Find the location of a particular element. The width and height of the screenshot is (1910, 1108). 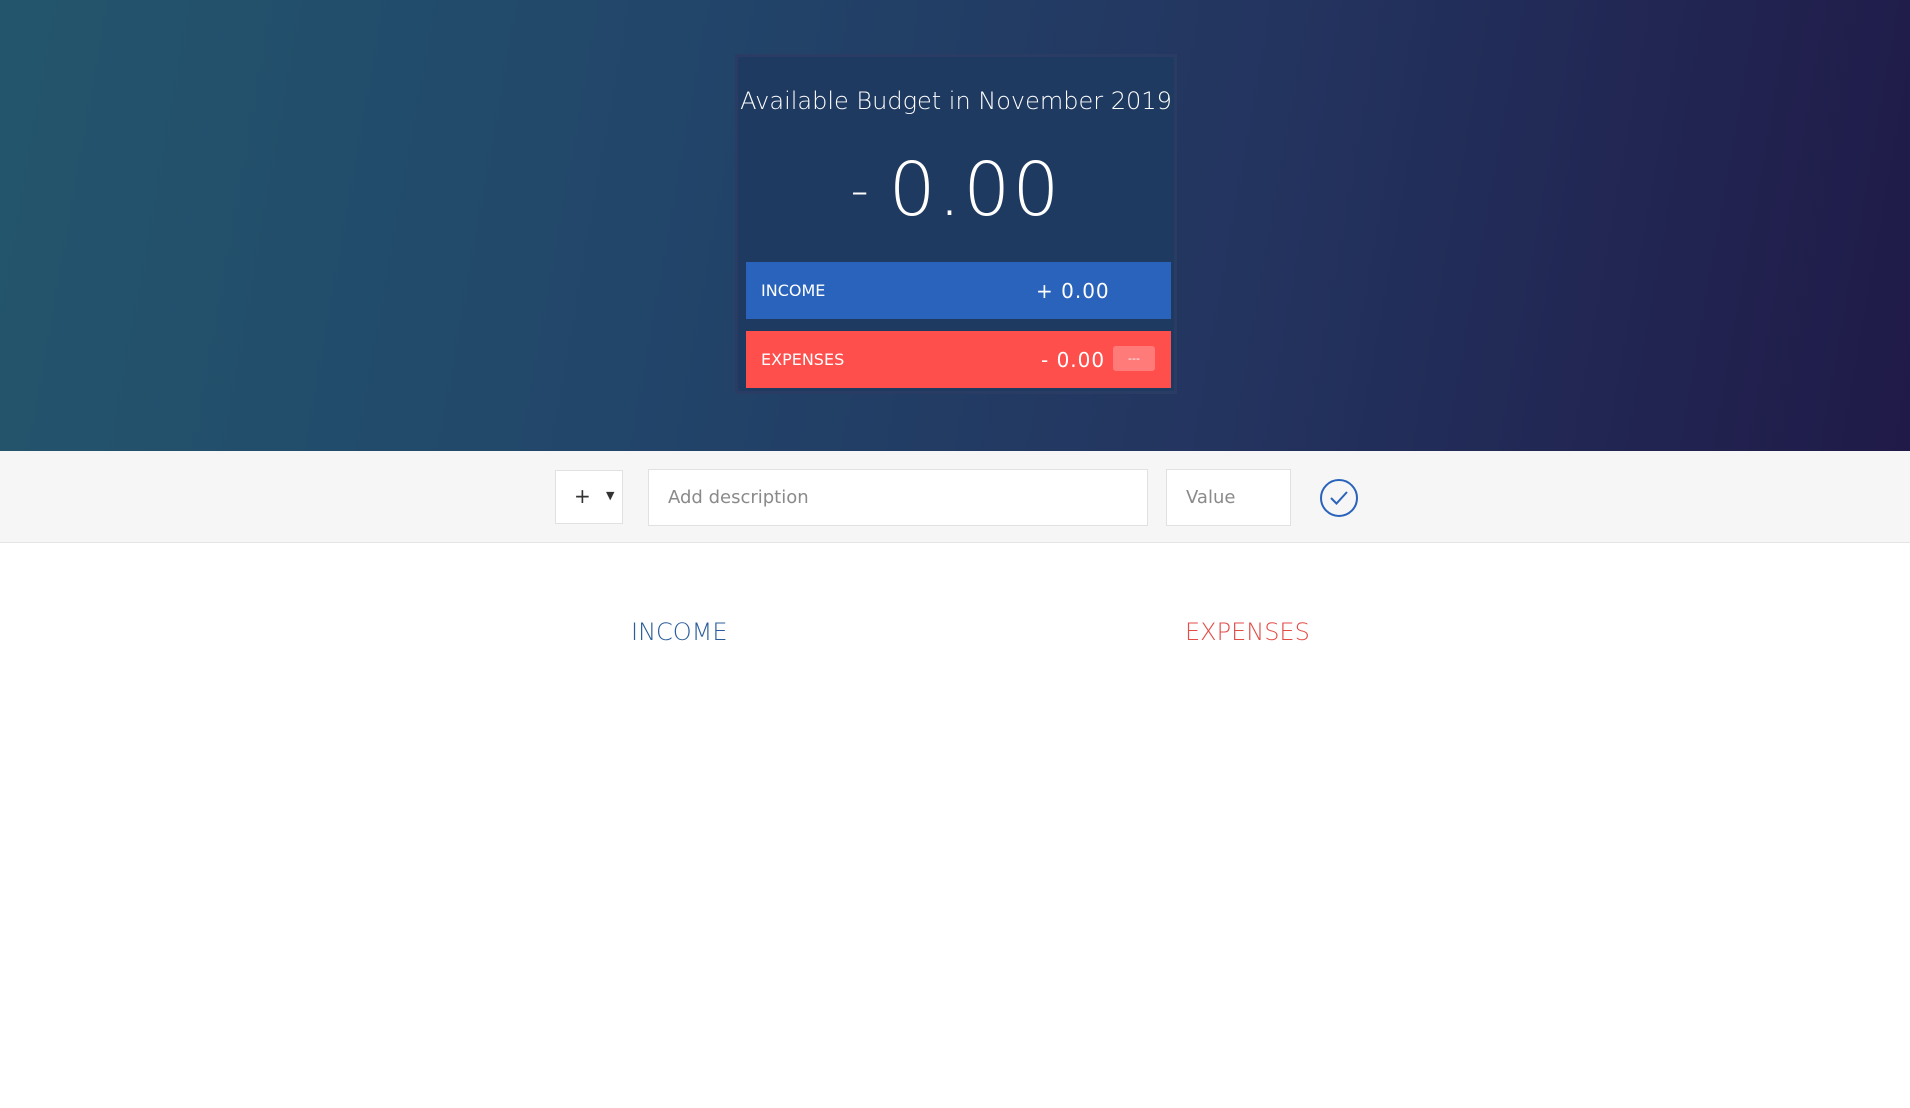

budget-sign: - is located at coordinates (860, 190).